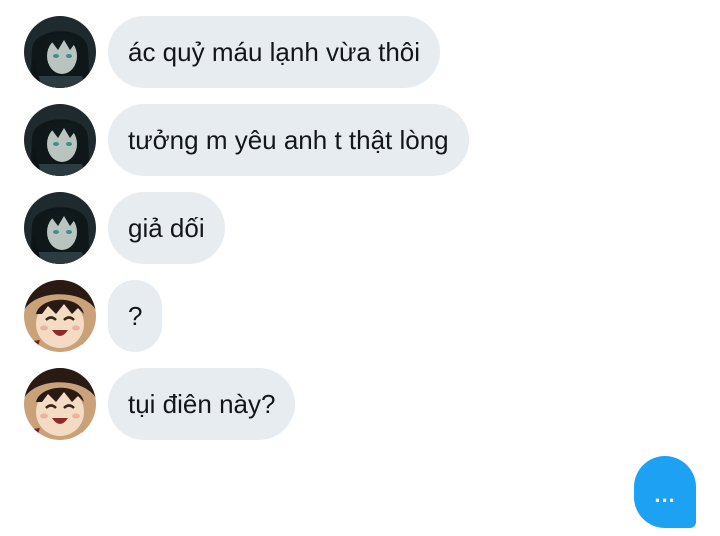  I want to click on message-bubble: giả dối, so click(166, 228).